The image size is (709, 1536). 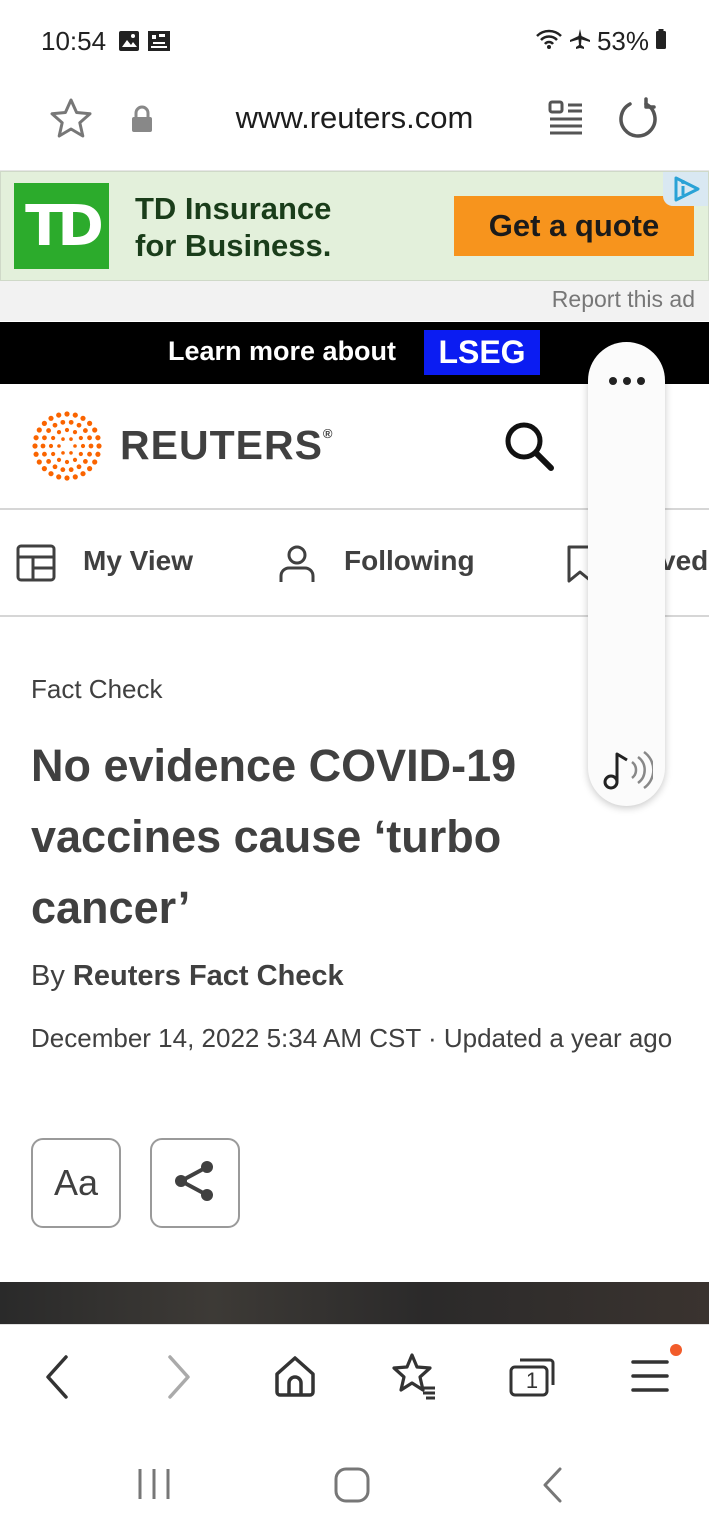 What do you see at coordinates (354, 118) in the screenshot?
I see `url-text: www.reuters.com` at bounding box center [354, 118].